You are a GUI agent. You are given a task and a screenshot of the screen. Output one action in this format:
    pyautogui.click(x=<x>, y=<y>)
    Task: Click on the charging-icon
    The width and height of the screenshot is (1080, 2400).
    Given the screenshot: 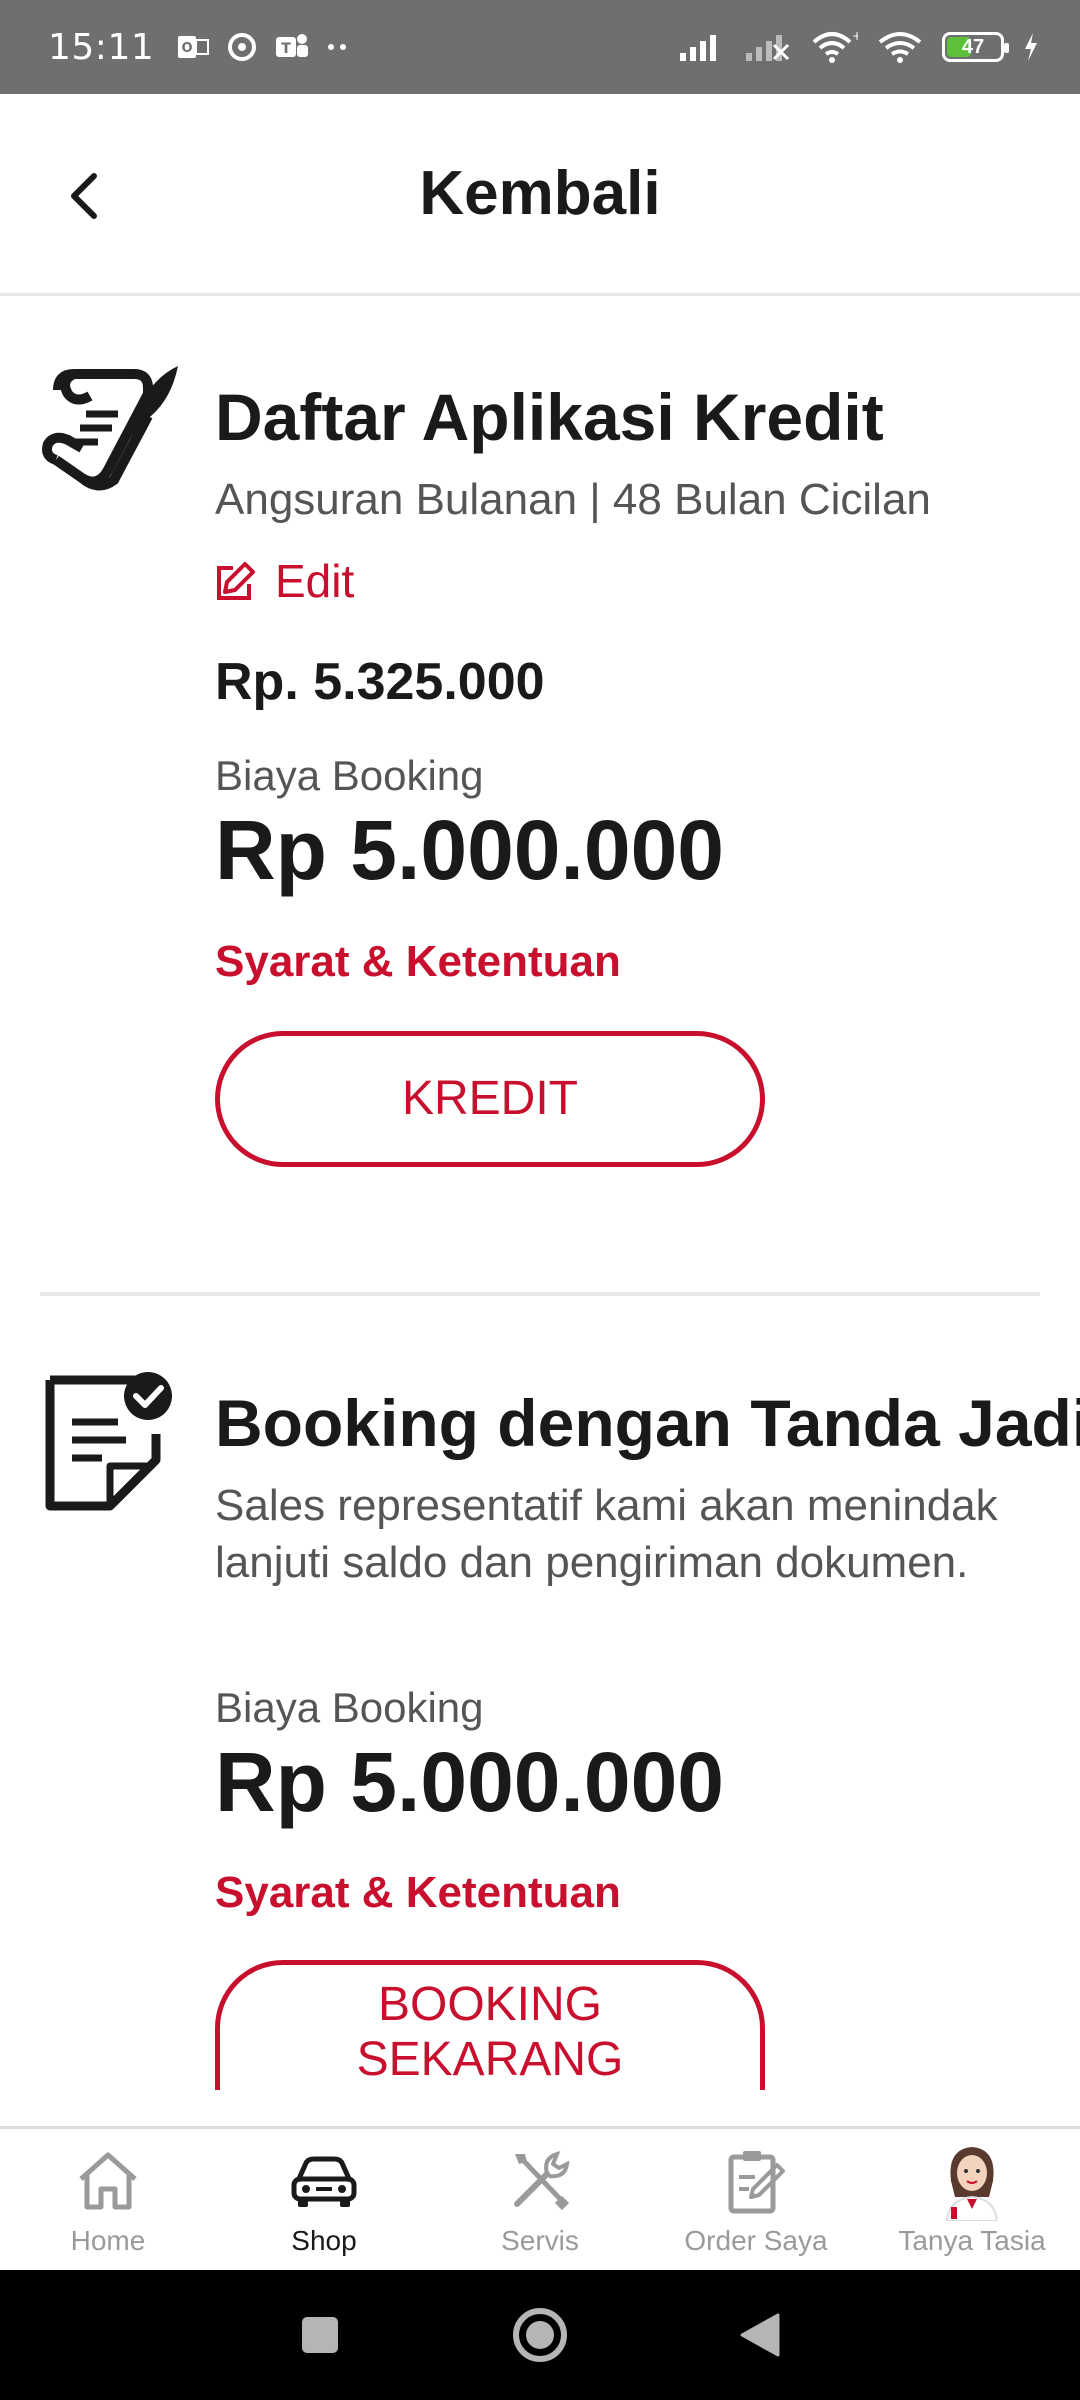 What is the action you would take?
    pyautogui.click(x=1031, y=47)
    